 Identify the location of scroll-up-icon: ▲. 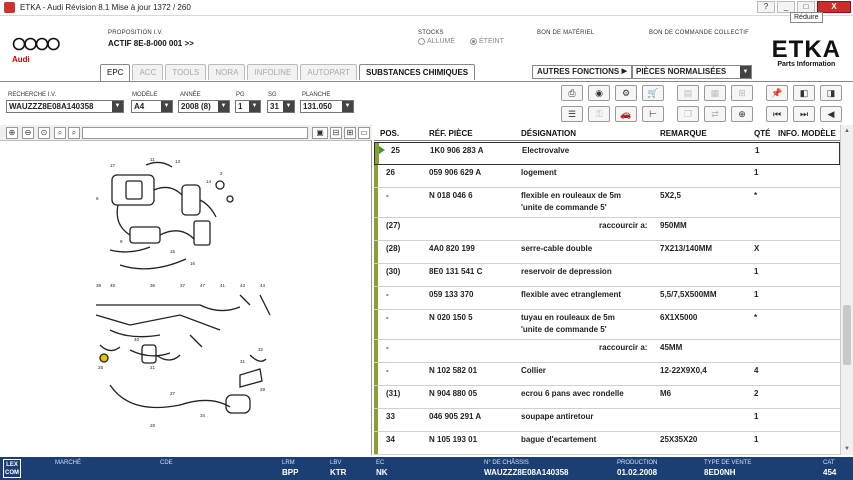
(847, 131).